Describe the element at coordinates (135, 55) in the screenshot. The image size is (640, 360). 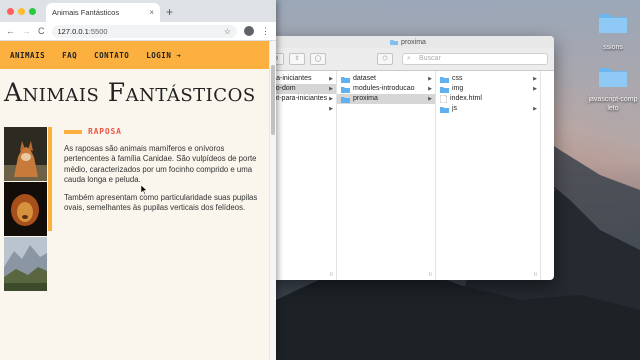
I see `site-nav: ANIMAIS FAQ CONTATO LOGIN ➔` at that location.